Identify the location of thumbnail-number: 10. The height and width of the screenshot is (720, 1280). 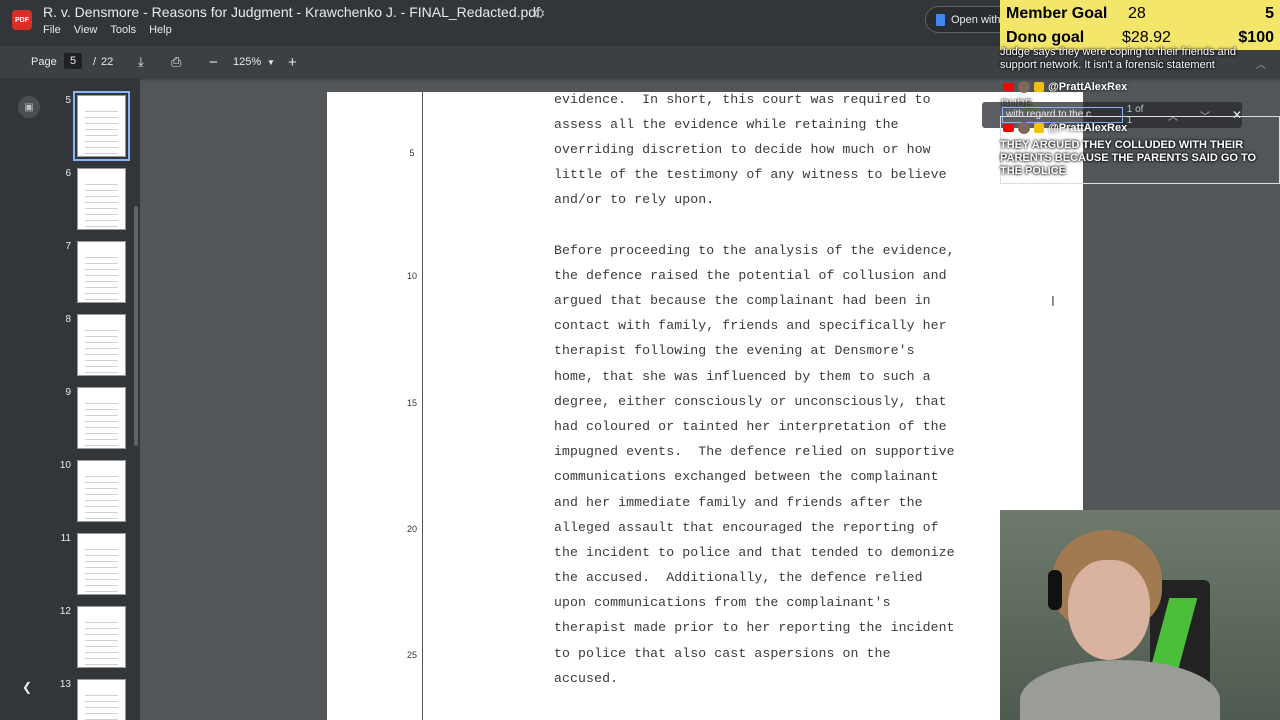
(65, 465).